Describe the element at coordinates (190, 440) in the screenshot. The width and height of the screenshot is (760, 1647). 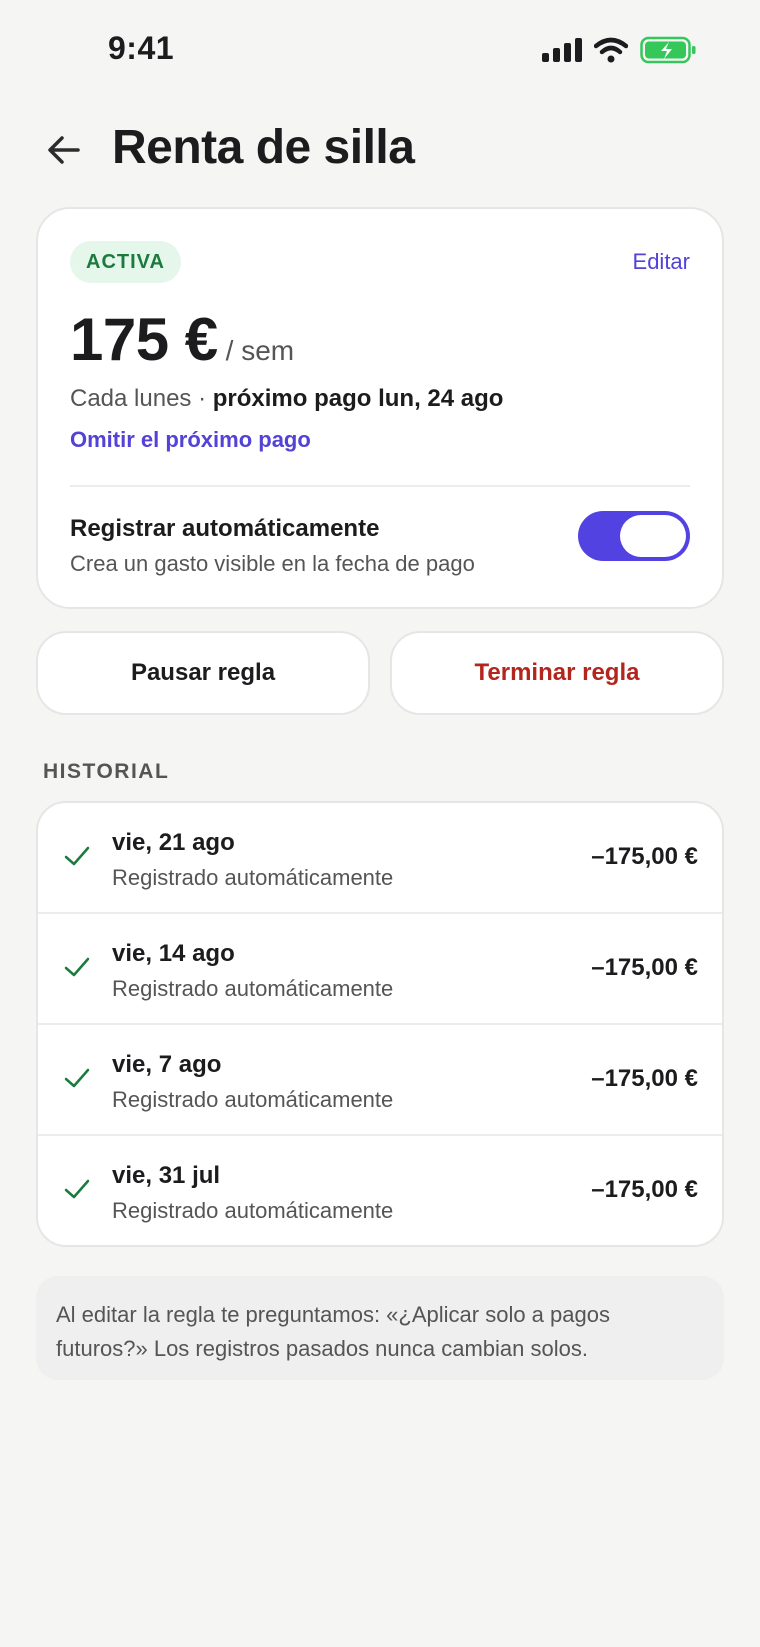
I see `skip-next-payment-link: Omitir el próximo pago` at that location.